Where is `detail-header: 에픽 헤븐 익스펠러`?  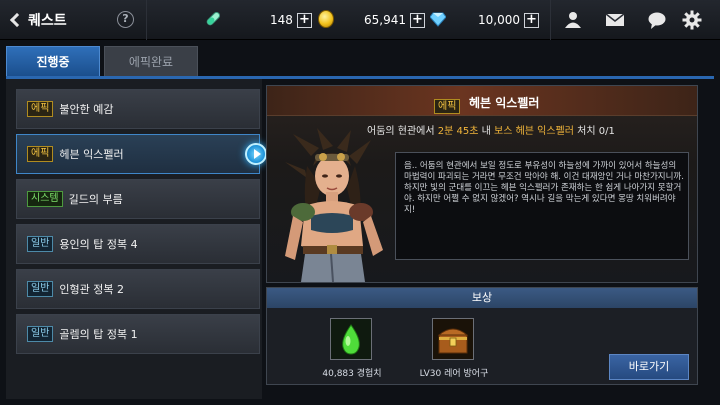 detail-header: 에픽 헤븐 익스펠러 is located at coordinates (482, 101).